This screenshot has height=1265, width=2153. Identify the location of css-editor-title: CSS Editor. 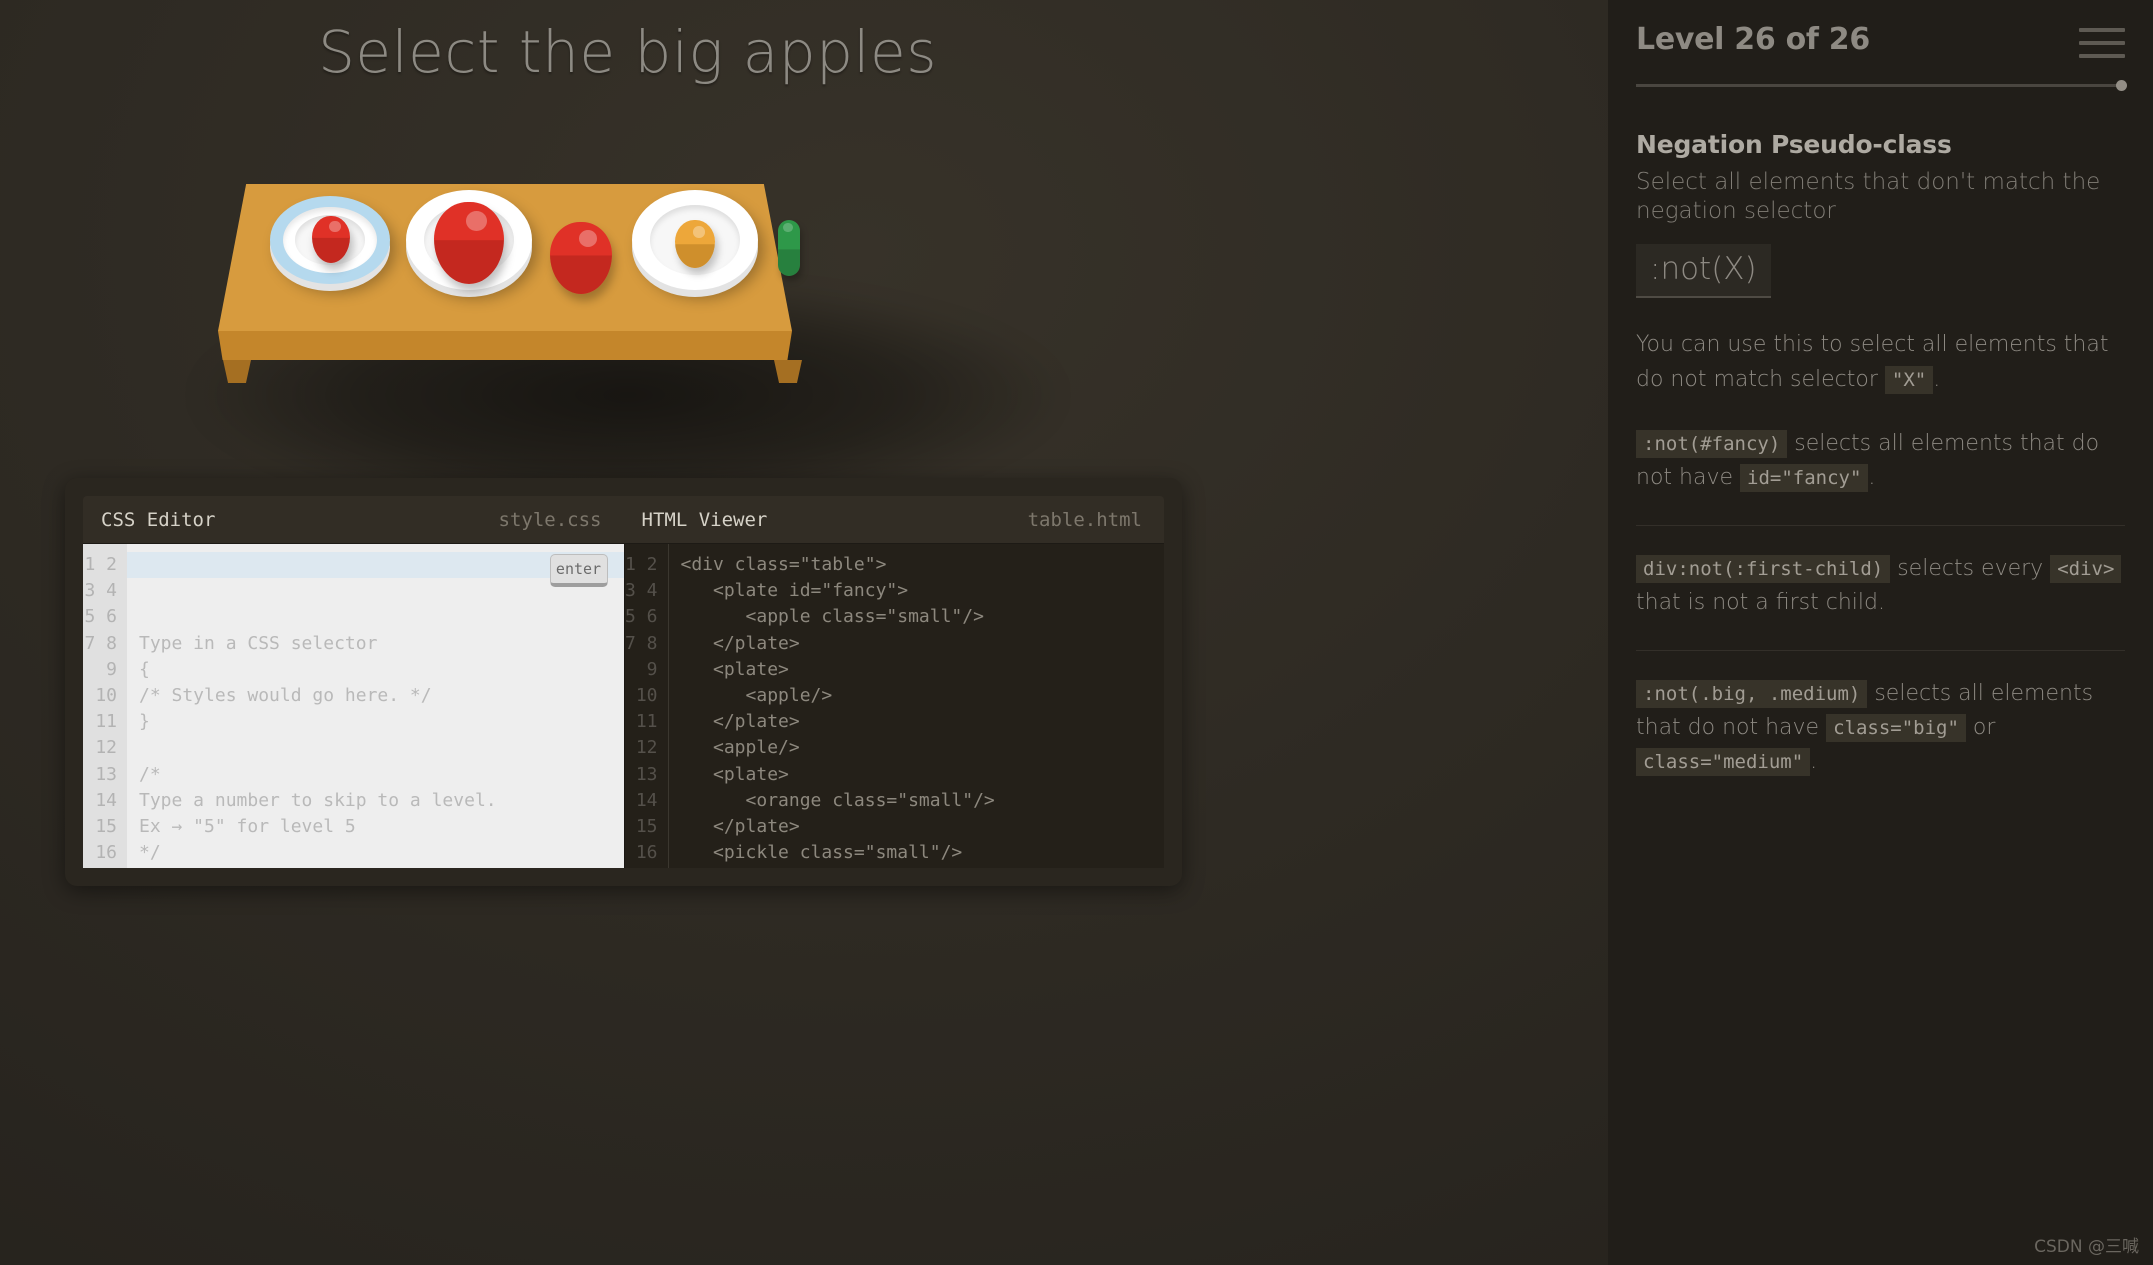
(158, 519).